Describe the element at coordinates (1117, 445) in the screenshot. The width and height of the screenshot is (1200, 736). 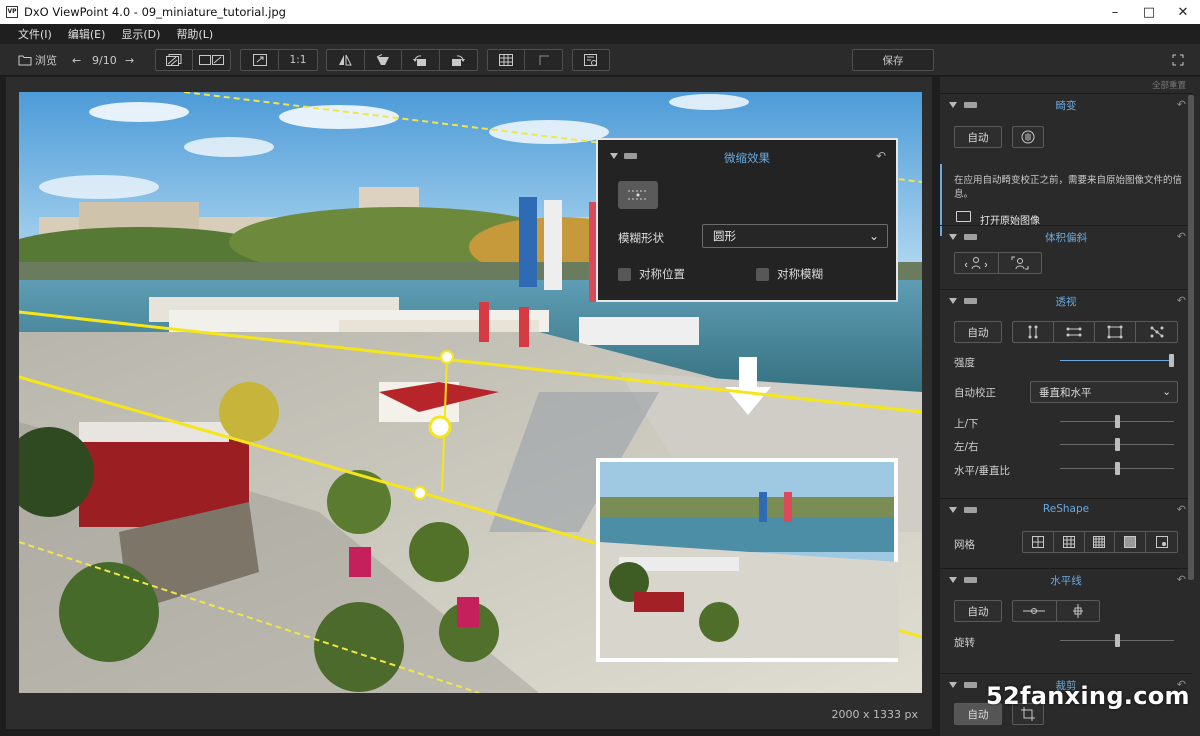
I see `leftright-slider` at that location.